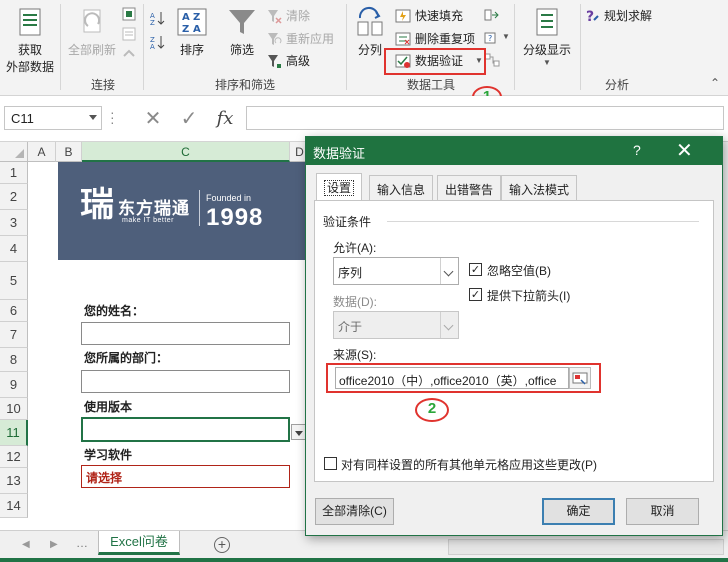 The height and width of the screenshot is (562, 728). Describe the element at coordinates (14, 457) in the screenshot. I see `row-header-12: 12` at that location.